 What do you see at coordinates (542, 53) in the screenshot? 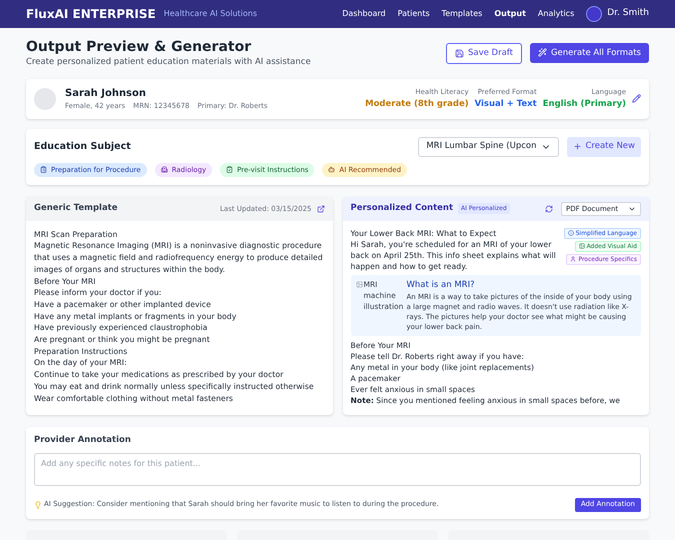
I see `magic-wand-icon` at bounding box center [542, 53].